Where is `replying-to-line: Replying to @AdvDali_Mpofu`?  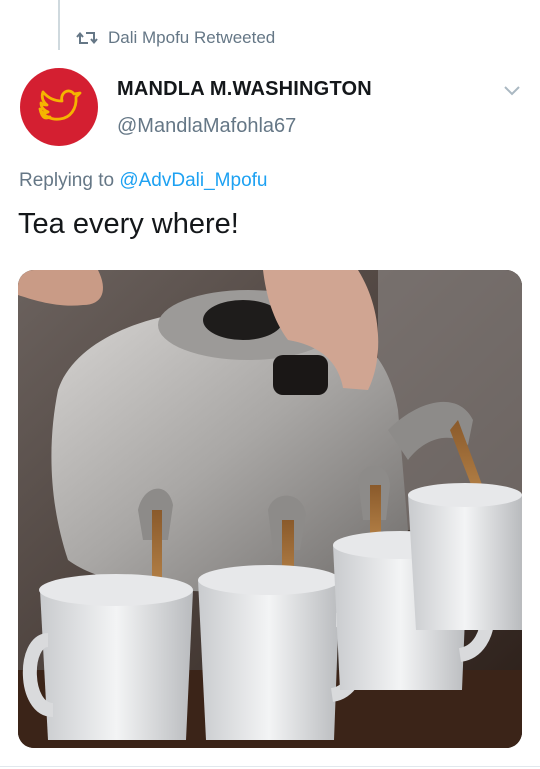 replying-to-line: Replying to @AdvDali_Mpofu is located at coordinates (143, 181).